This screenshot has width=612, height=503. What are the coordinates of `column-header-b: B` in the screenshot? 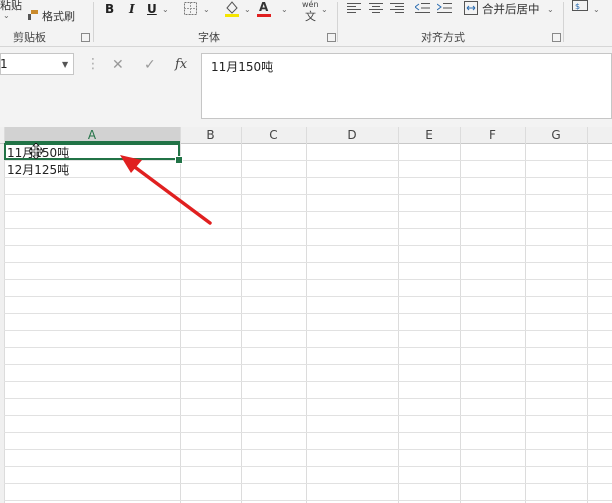 It's located at (210, 135).